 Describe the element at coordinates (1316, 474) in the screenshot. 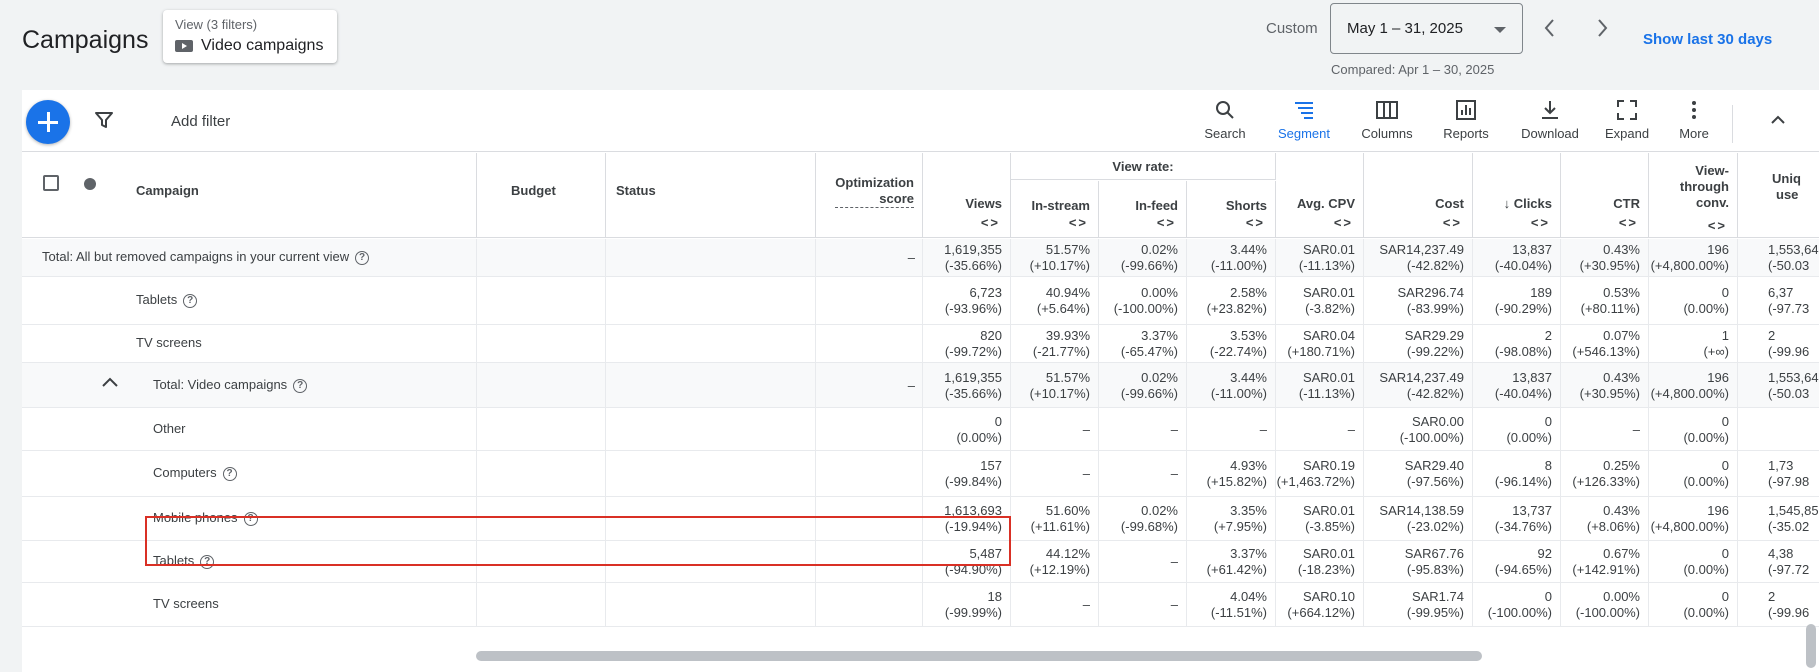

I see `metric: SAR0.19 (+1,463.72%)` at that location.